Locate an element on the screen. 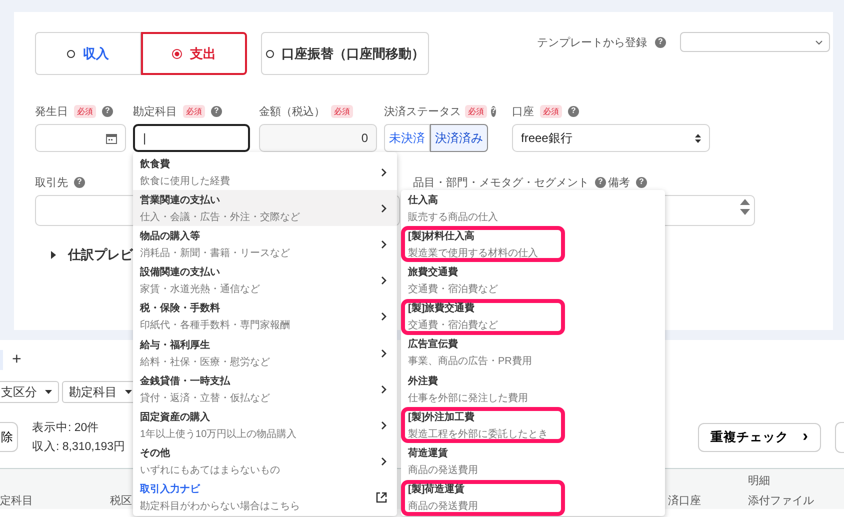 The image size is (844, 517). menu-item: 税・保険・手数料 印紙代・各種手数料・専門家報酬 is located at coordinates (265, 316).